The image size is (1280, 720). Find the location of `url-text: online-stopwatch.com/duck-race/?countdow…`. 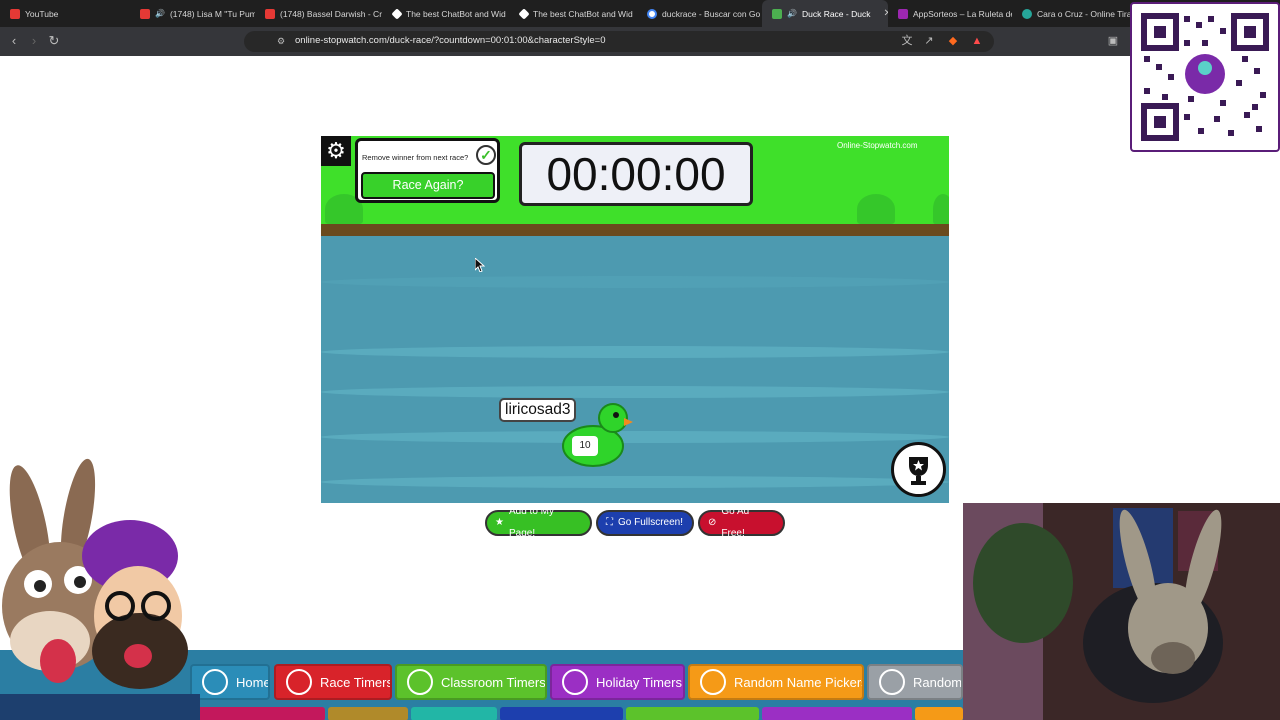

url-text: online-stopwatch.com/duck-race/?countdow… is located at coordinates (450, 40).